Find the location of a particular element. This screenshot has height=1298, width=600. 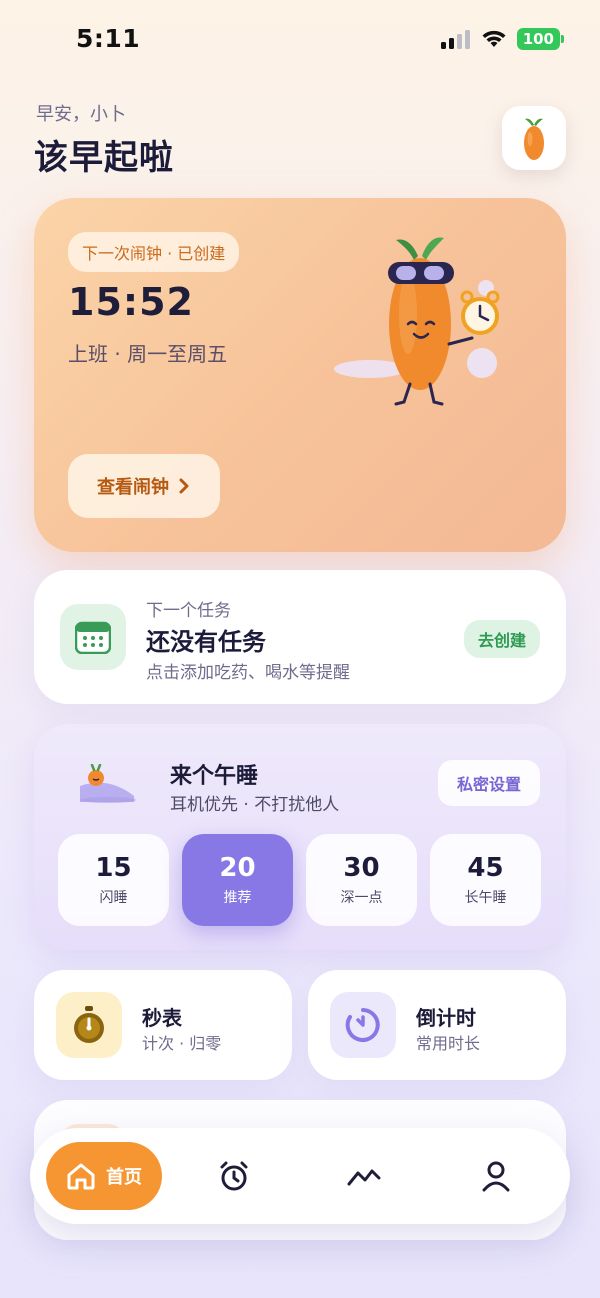

avatar is located at coordinates (534, 138).